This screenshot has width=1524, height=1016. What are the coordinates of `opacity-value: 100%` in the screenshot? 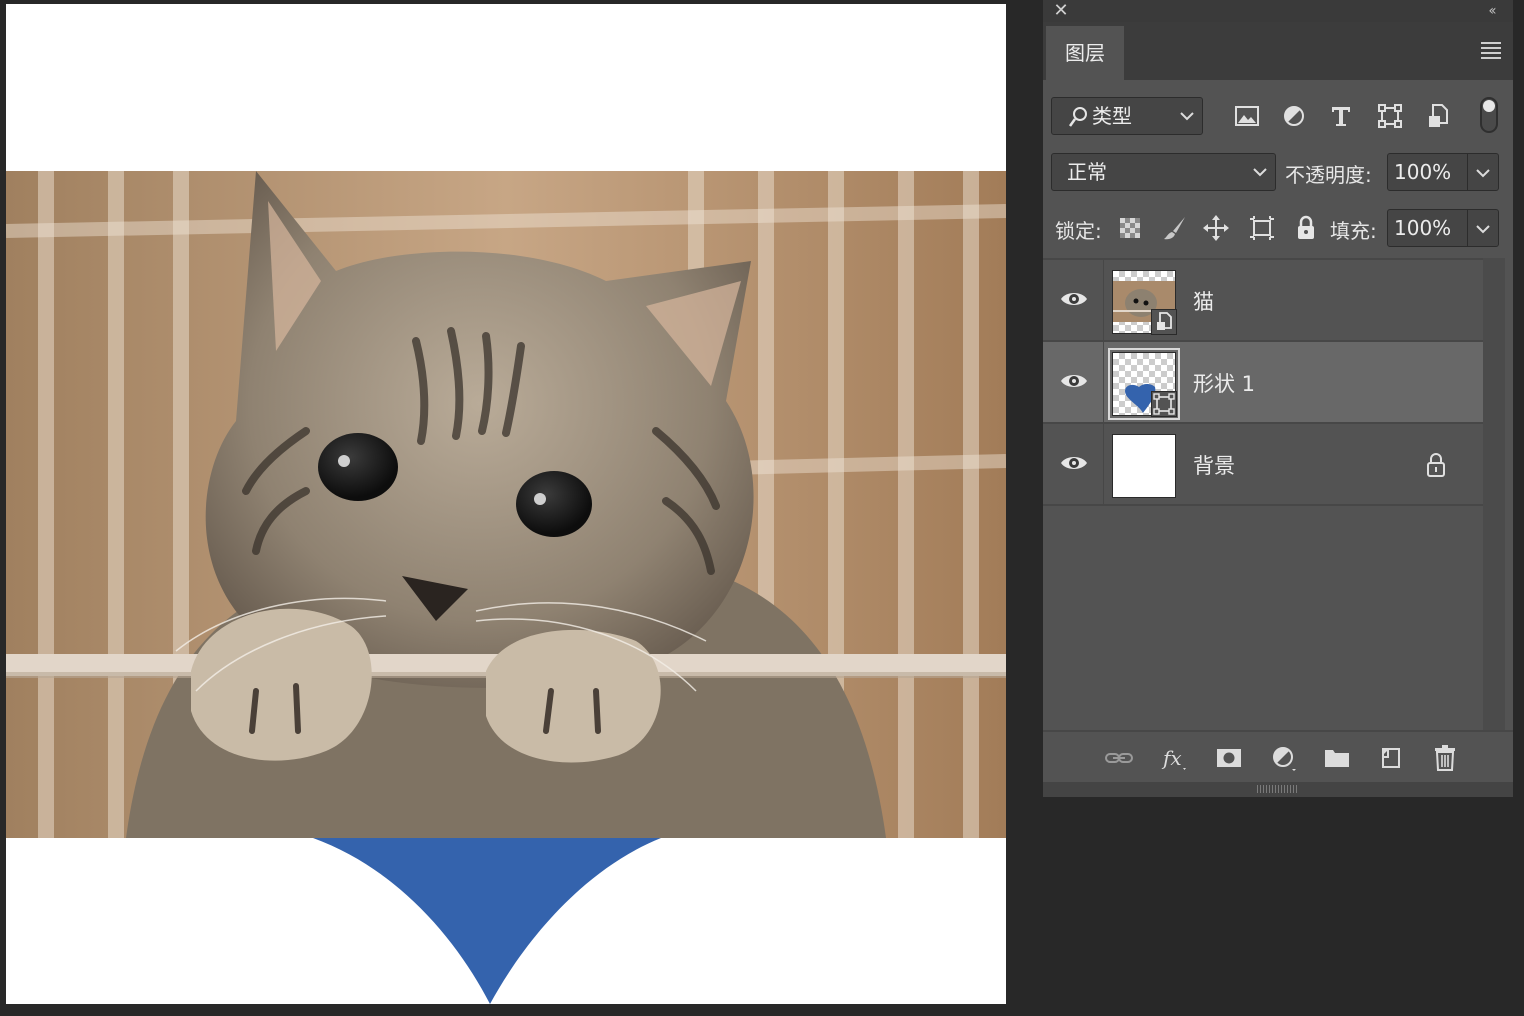 It's located at (1423, 172).